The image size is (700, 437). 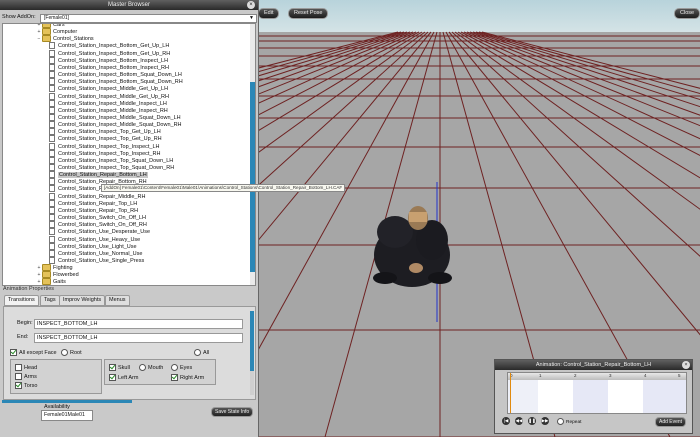 I want to click on tree-scrollbar-thumb, so click(x=252, y=177).